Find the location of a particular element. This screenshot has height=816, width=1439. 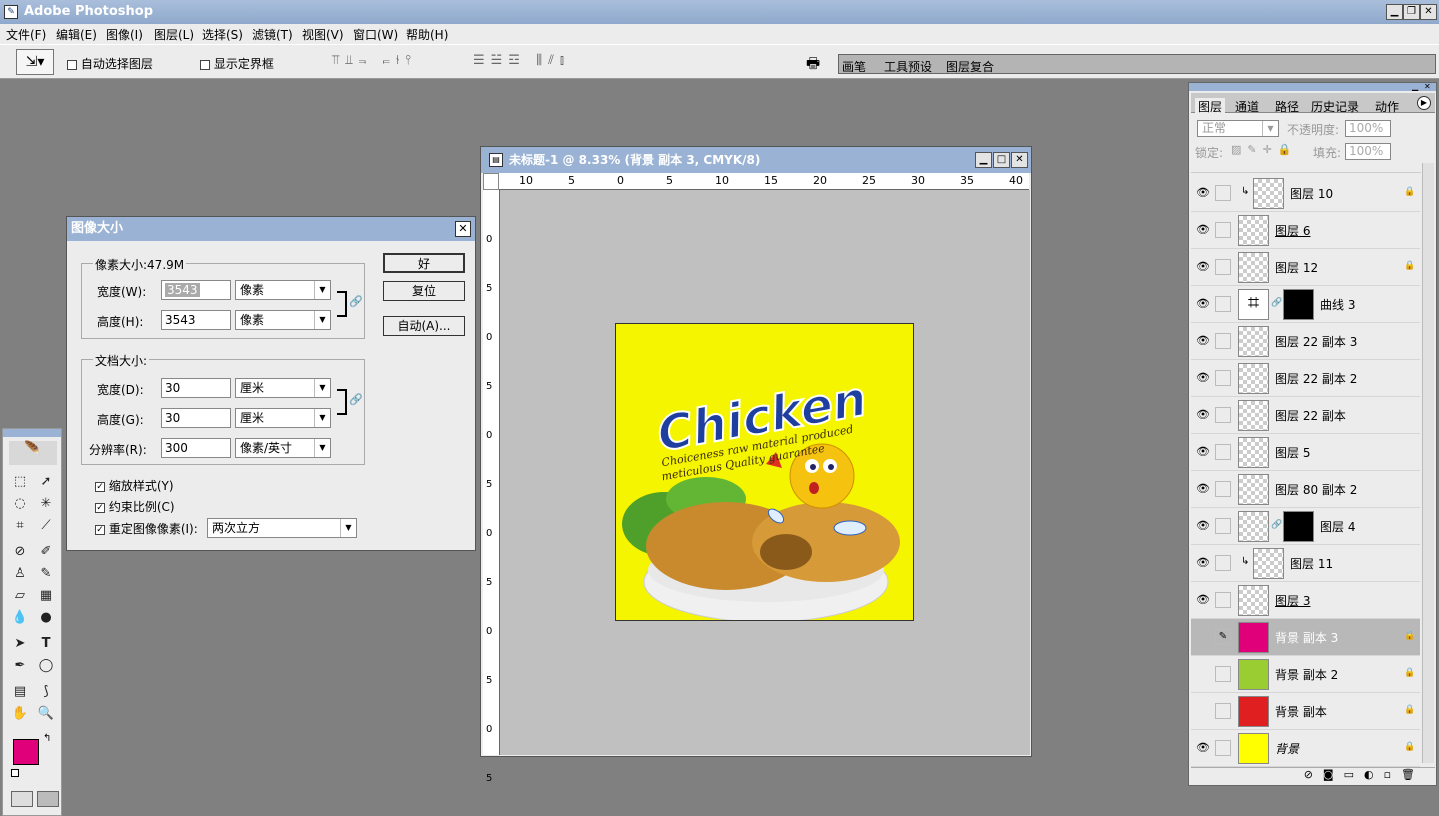

printer-icon: 🖶 is located at coordinates (813, 65).